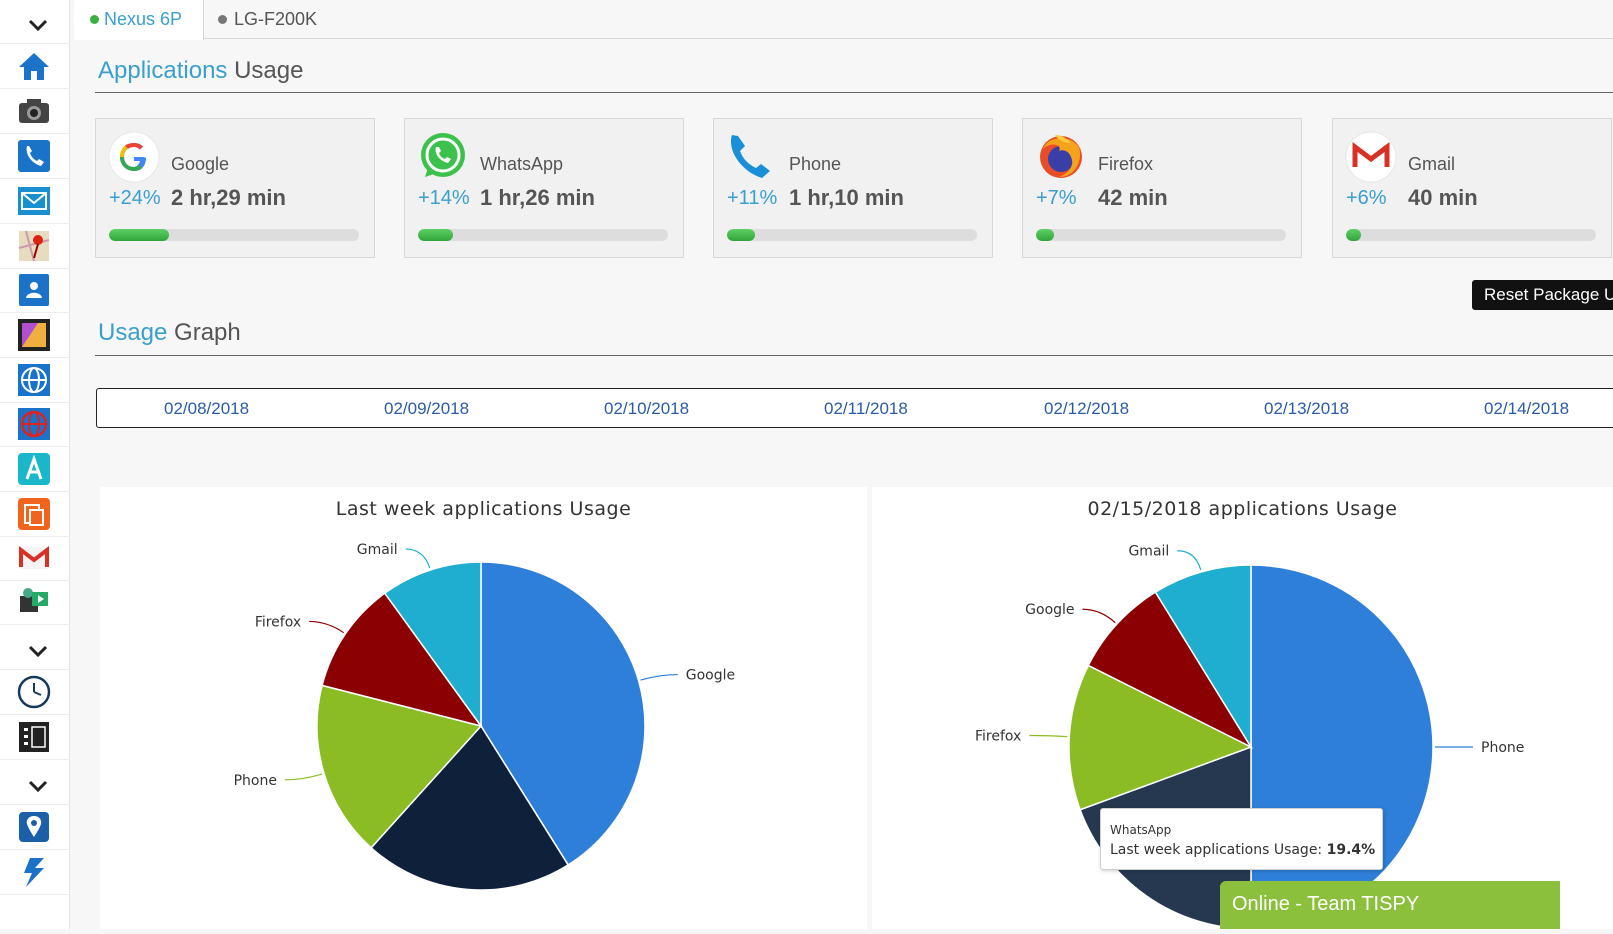 The height and width of the screenshot is (934, 1613). What do you see at coordinates (646, 409) in the screenshot?
I see `date-option: 02/10/2018` at bounding box center [646, 409].